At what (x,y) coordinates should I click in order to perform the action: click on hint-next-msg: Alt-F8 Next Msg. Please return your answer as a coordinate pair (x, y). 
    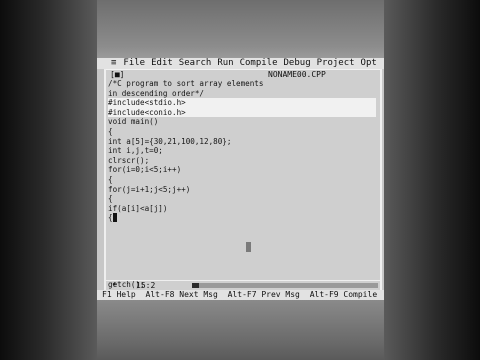
    Looking at the image, I should click on (182, 294).